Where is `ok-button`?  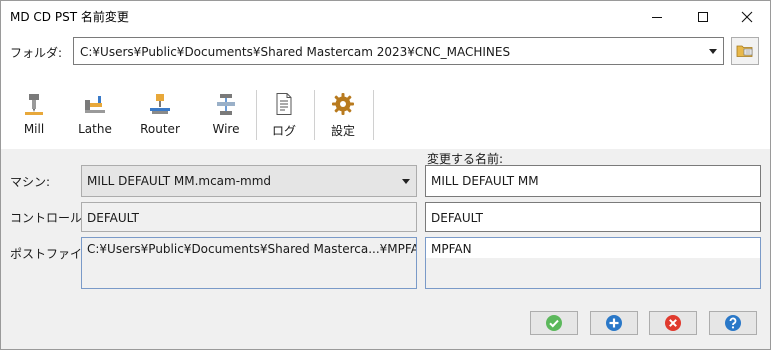 ok-button is located at coordinates (554, 323).